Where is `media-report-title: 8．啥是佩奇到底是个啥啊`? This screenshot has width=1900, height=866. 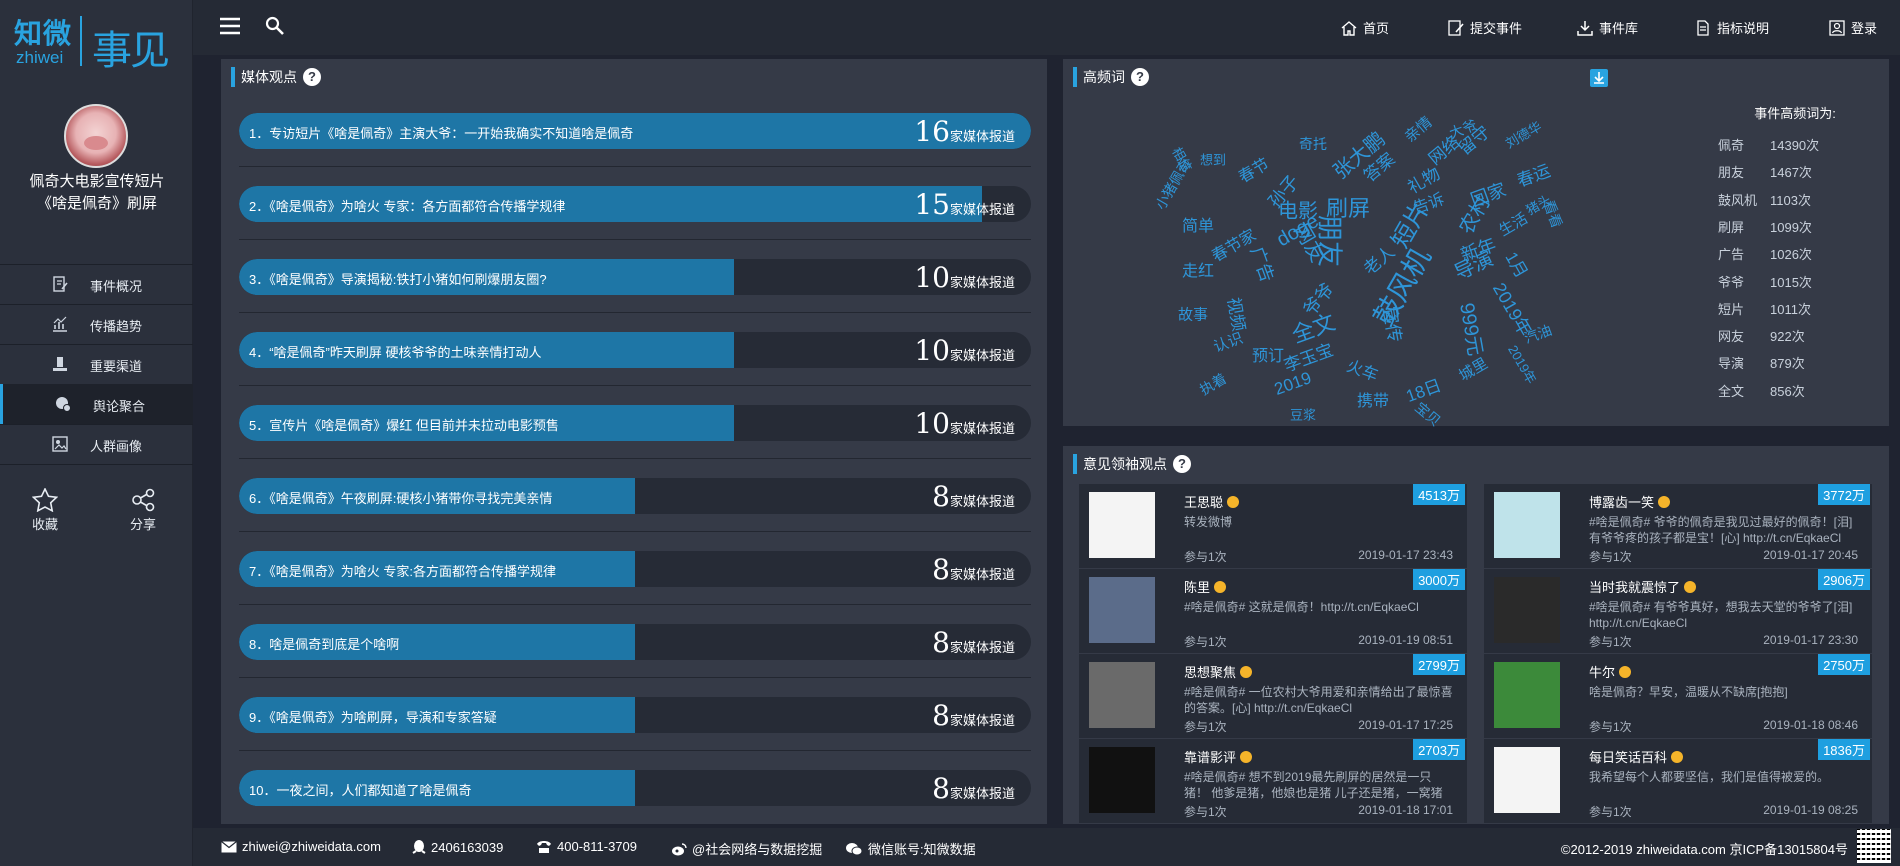 media-report-title: 8．啥是佩奇到底是个啥啊 is located at coordinates (324, 643).